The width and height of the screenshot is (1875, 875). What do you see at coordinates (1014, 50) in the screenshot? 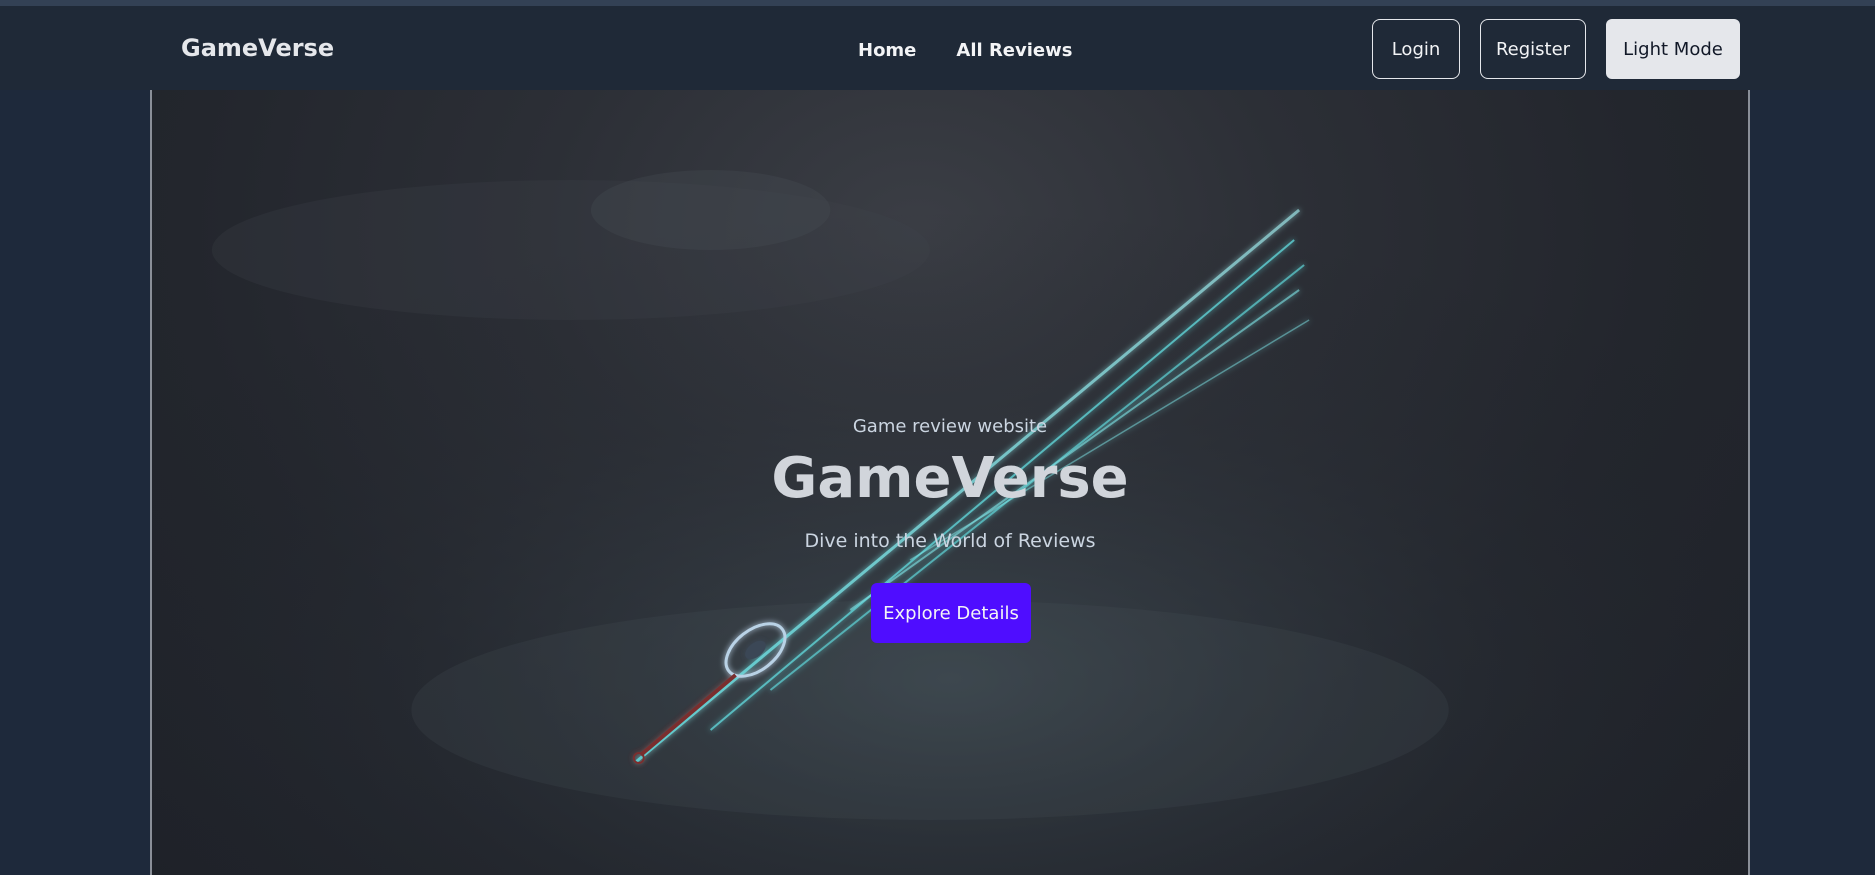
I see `nav-link-all-reviews: All Reviews` at bounding box center [1014, 50].